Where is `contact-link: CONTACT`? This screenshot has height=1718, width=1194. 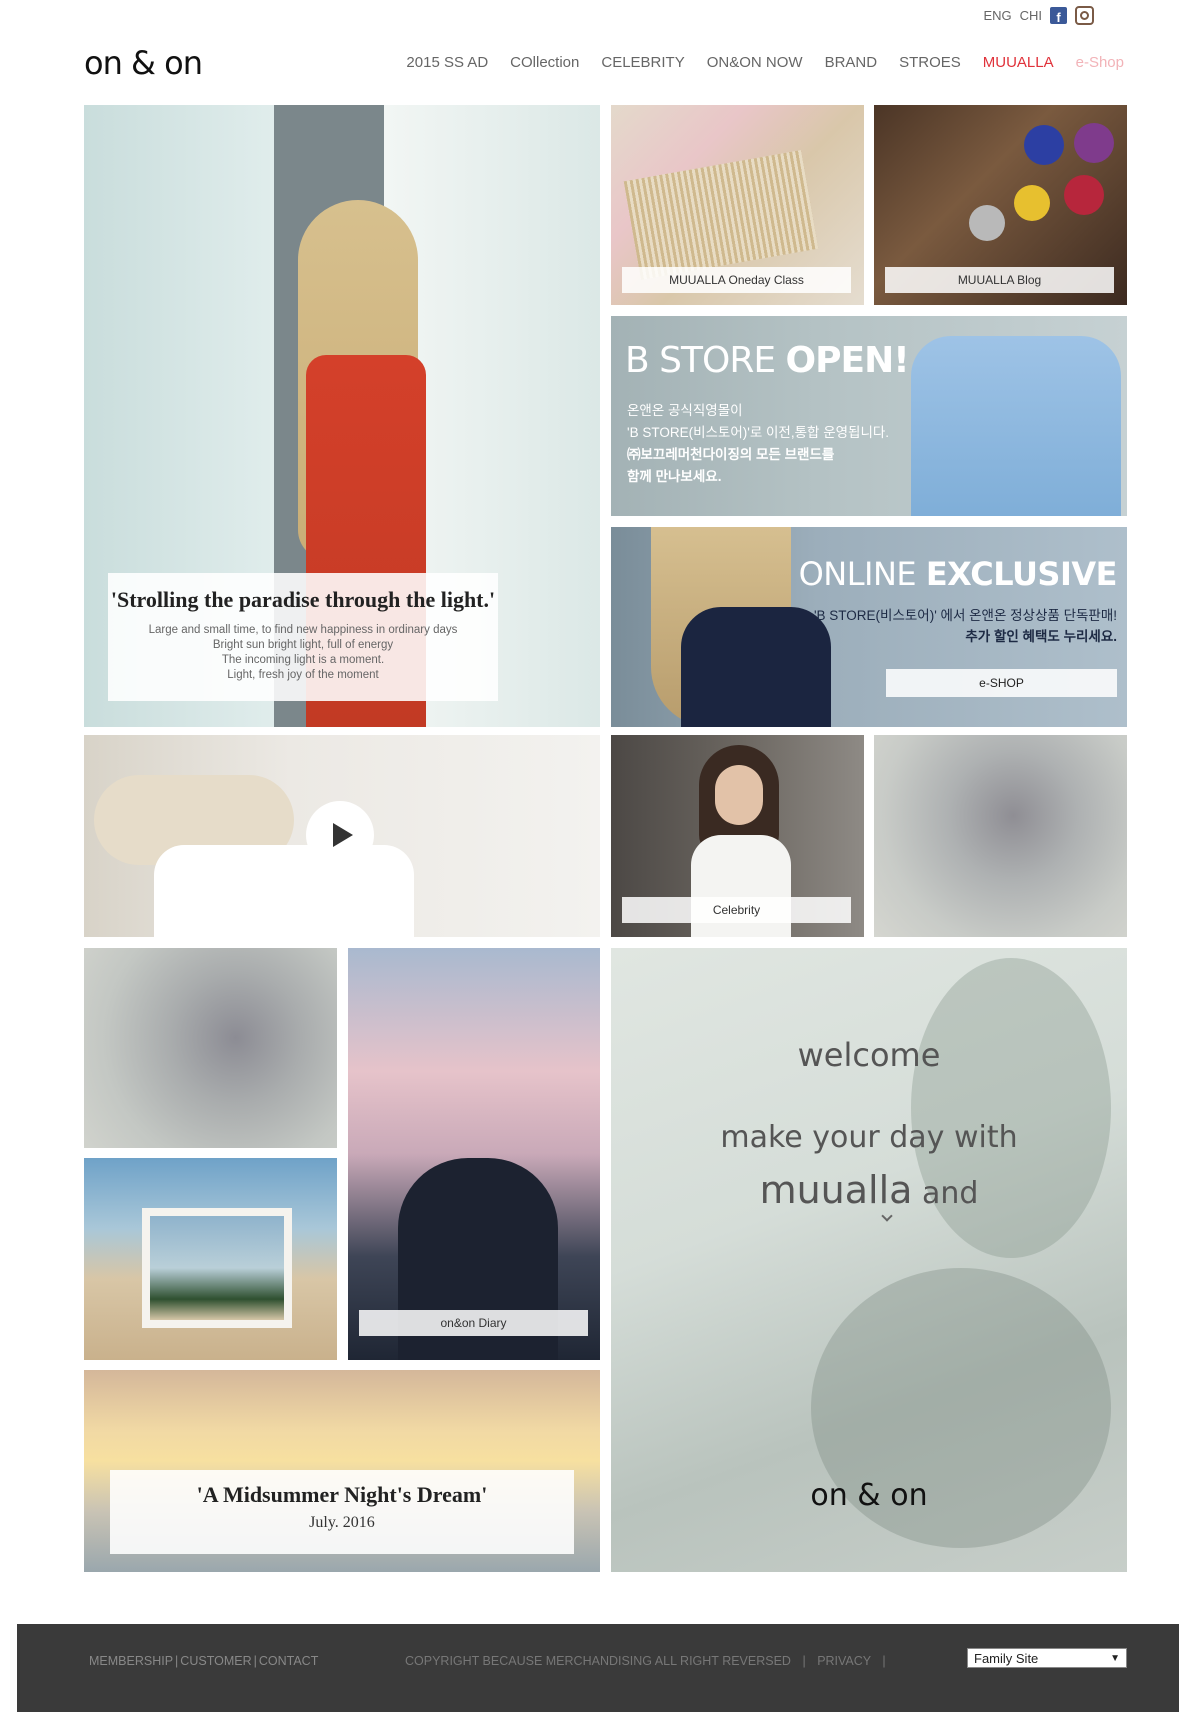 contact-link: CONTACT is located at coordinates (289, 1661).